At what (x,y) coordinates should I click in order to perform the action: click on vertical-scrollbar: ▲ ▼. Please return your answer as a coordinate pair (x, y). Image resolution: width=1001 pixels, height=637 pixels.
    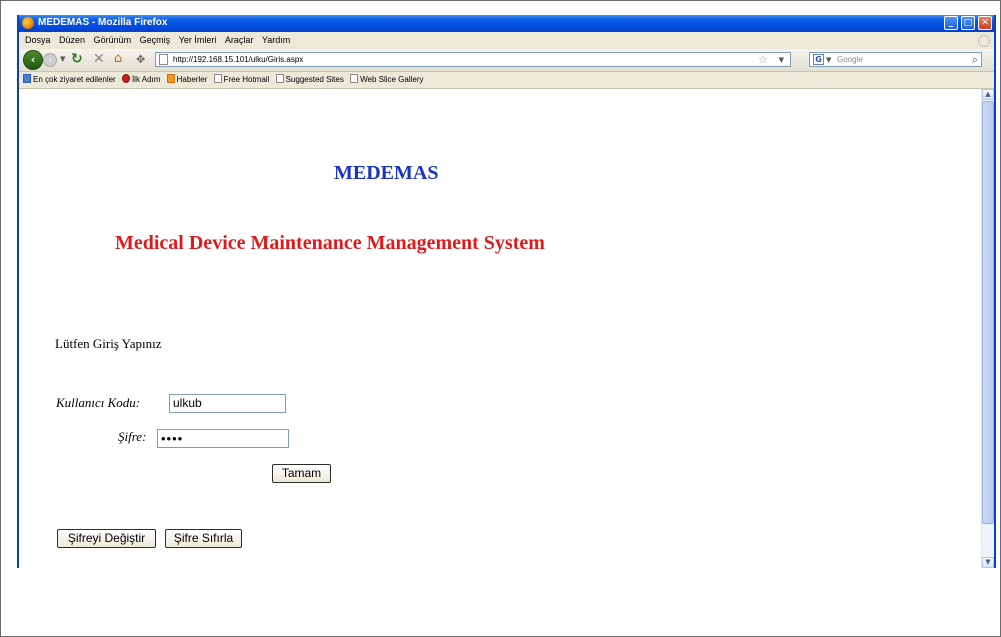
    Looking at the image, I should click on (987, 328).